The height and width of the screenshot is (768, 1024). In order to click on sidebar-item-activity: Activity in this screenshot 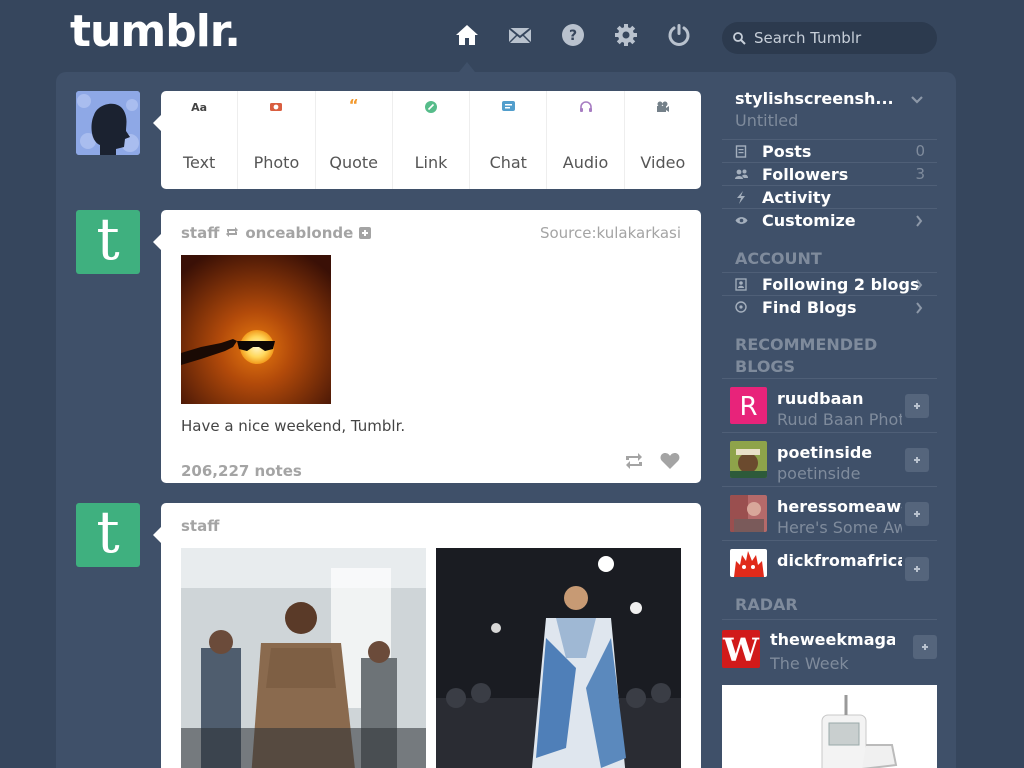, I will do `click(829, 196)`.